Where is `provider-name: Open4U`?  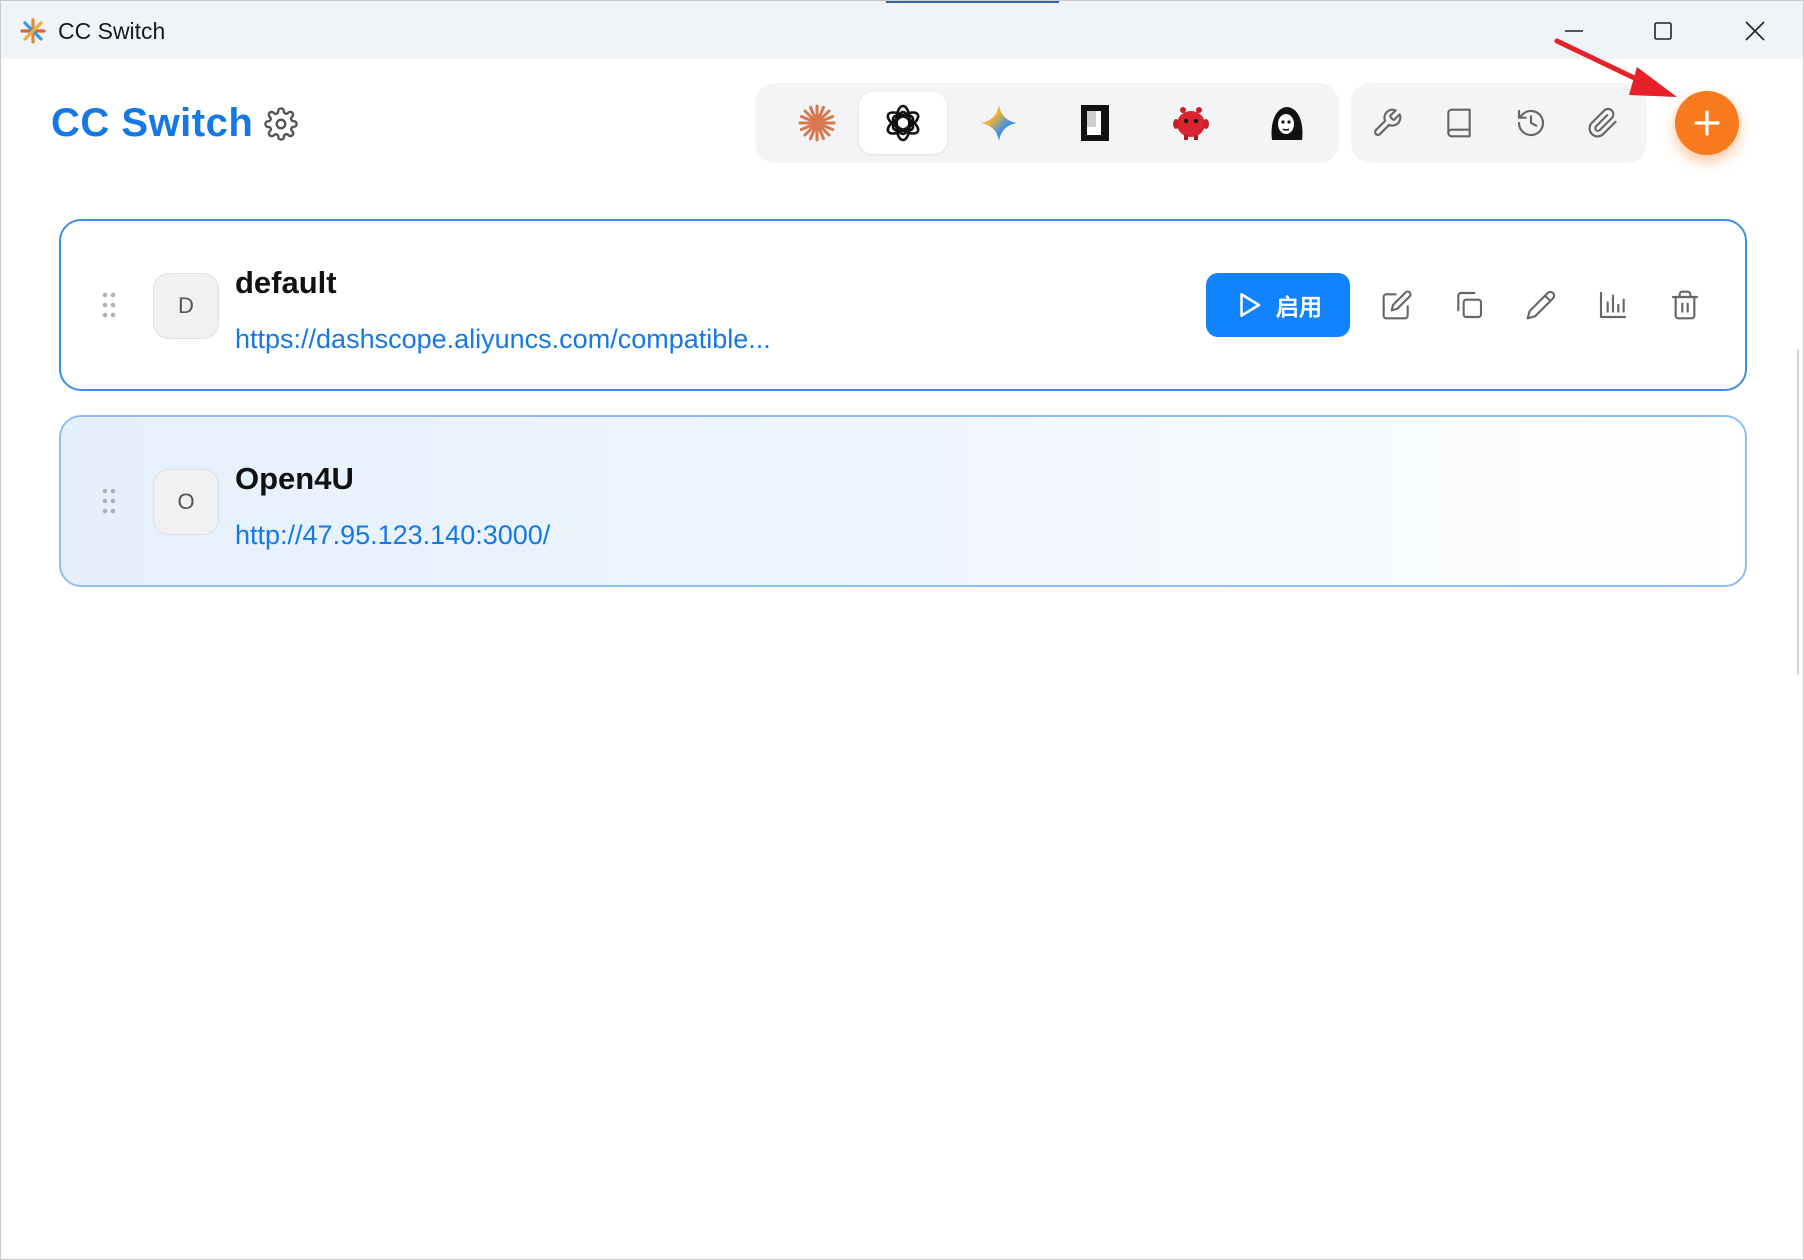
provider-name: Open4U is located at coordinates (294, 478).